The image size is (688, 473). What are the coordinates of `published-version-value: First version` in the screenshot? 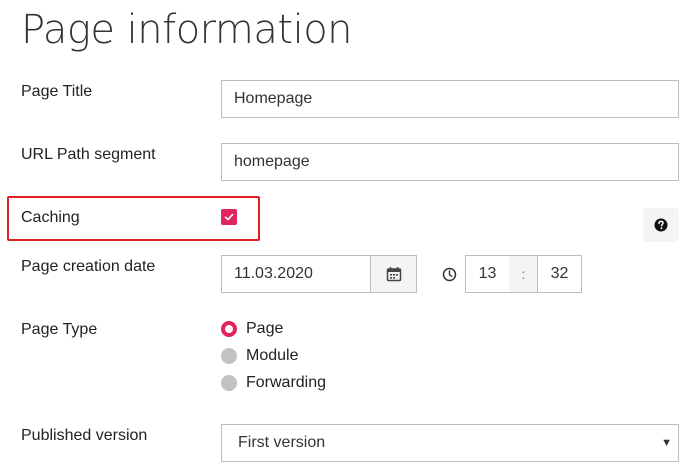 It's located at (282, 442).